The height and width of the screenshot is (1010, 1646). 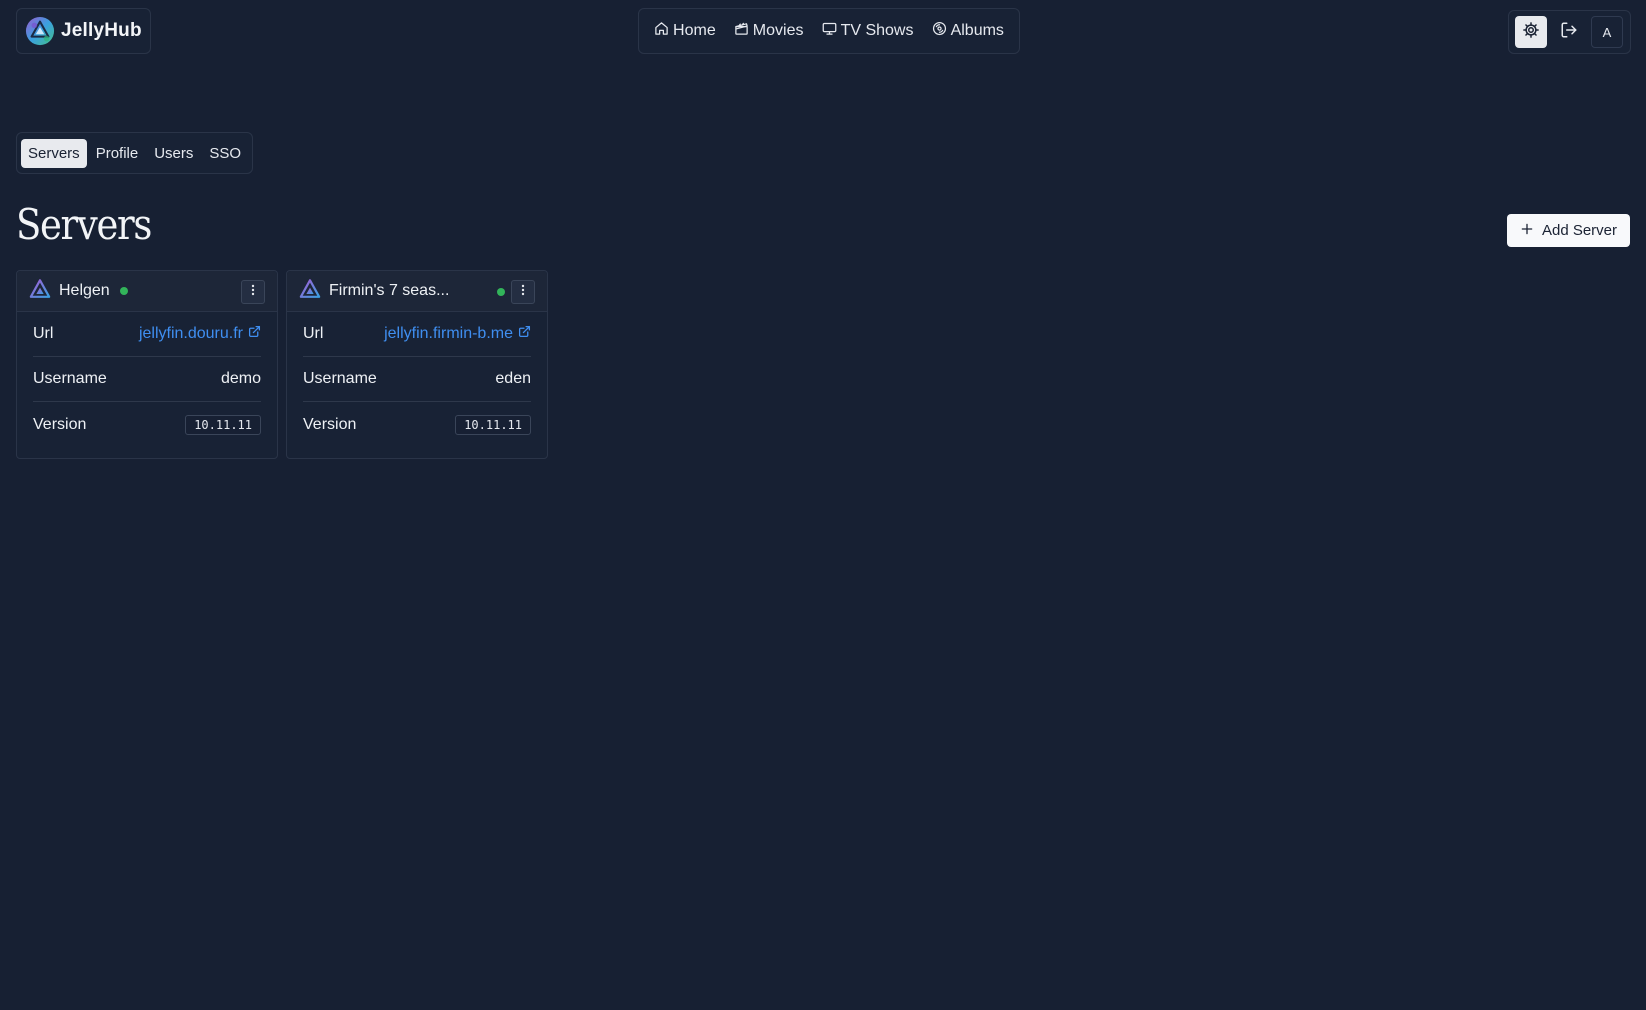 I want to click on brand-home-link: JellyHub, so click(x=83, y=31).